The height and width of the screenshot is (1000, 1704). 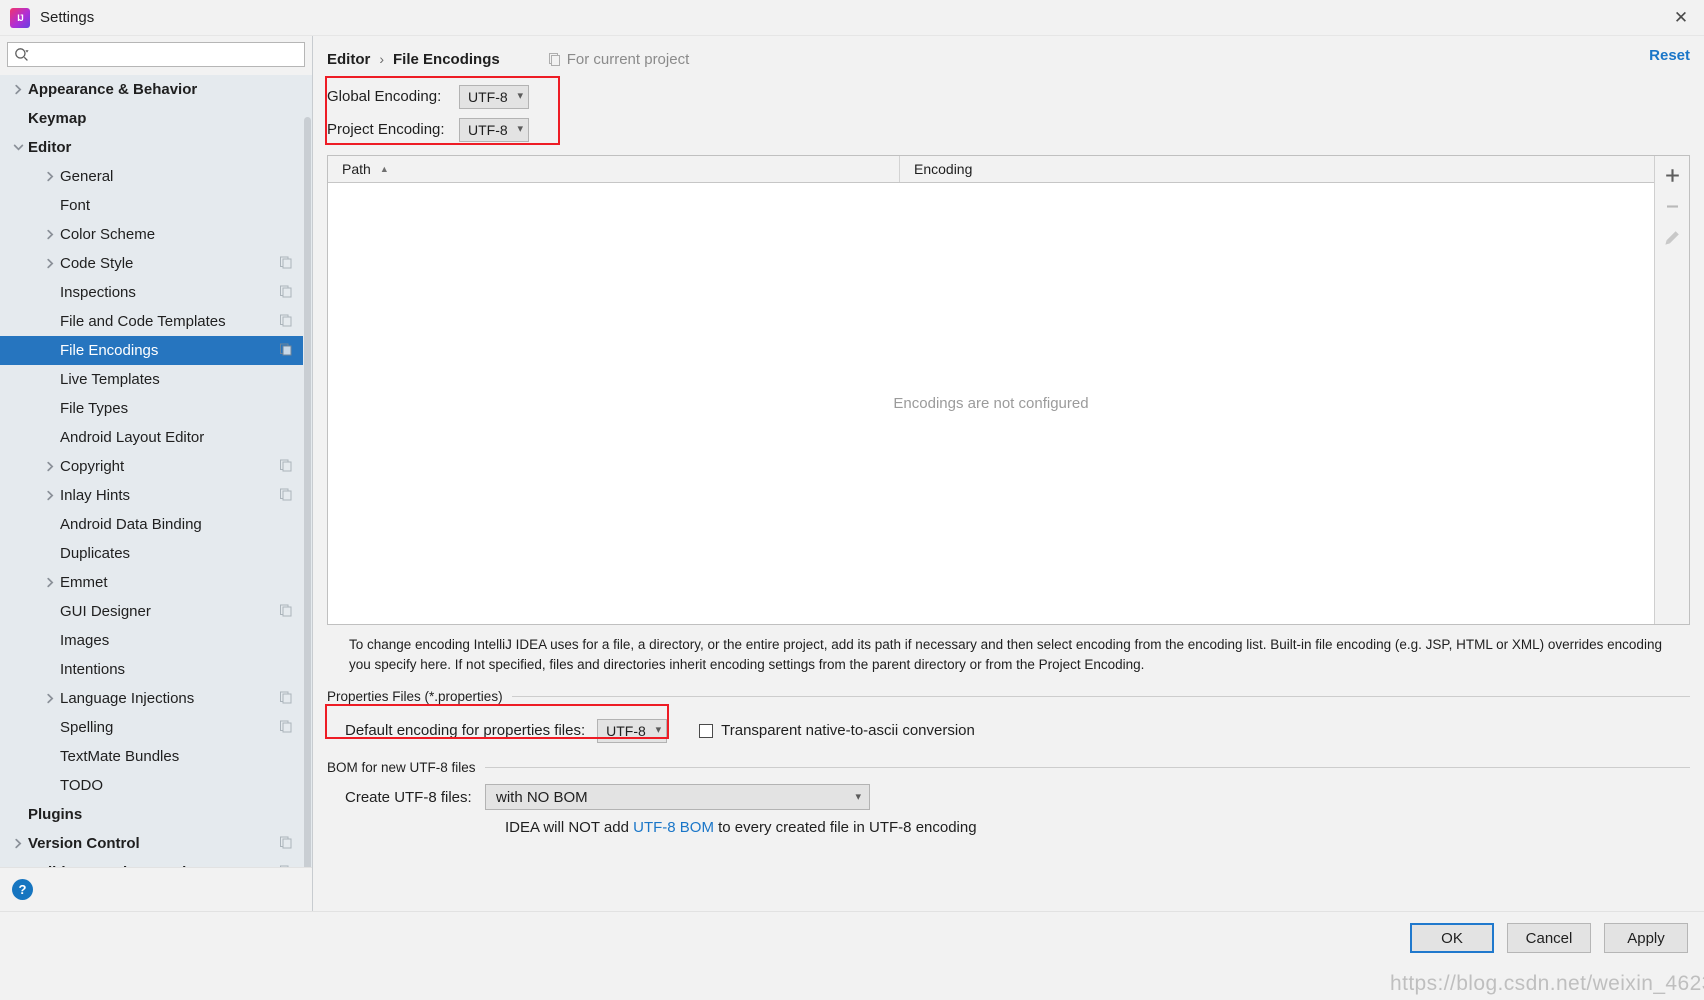 I want to click on sidebar-item-file-types: File Types, so click(x=156, y=408).